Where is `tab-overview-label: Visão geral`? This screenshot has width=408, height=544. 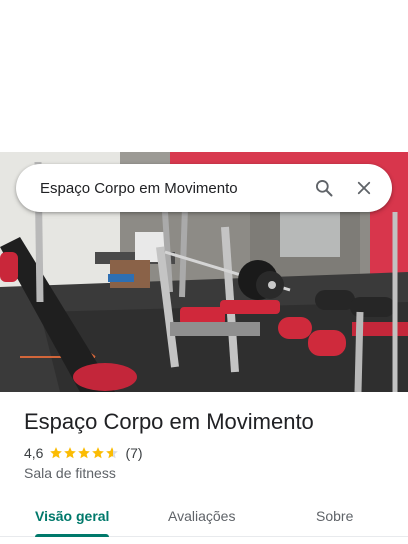
tab-overview-label: Visão geral is located at coordinates (72, 516).